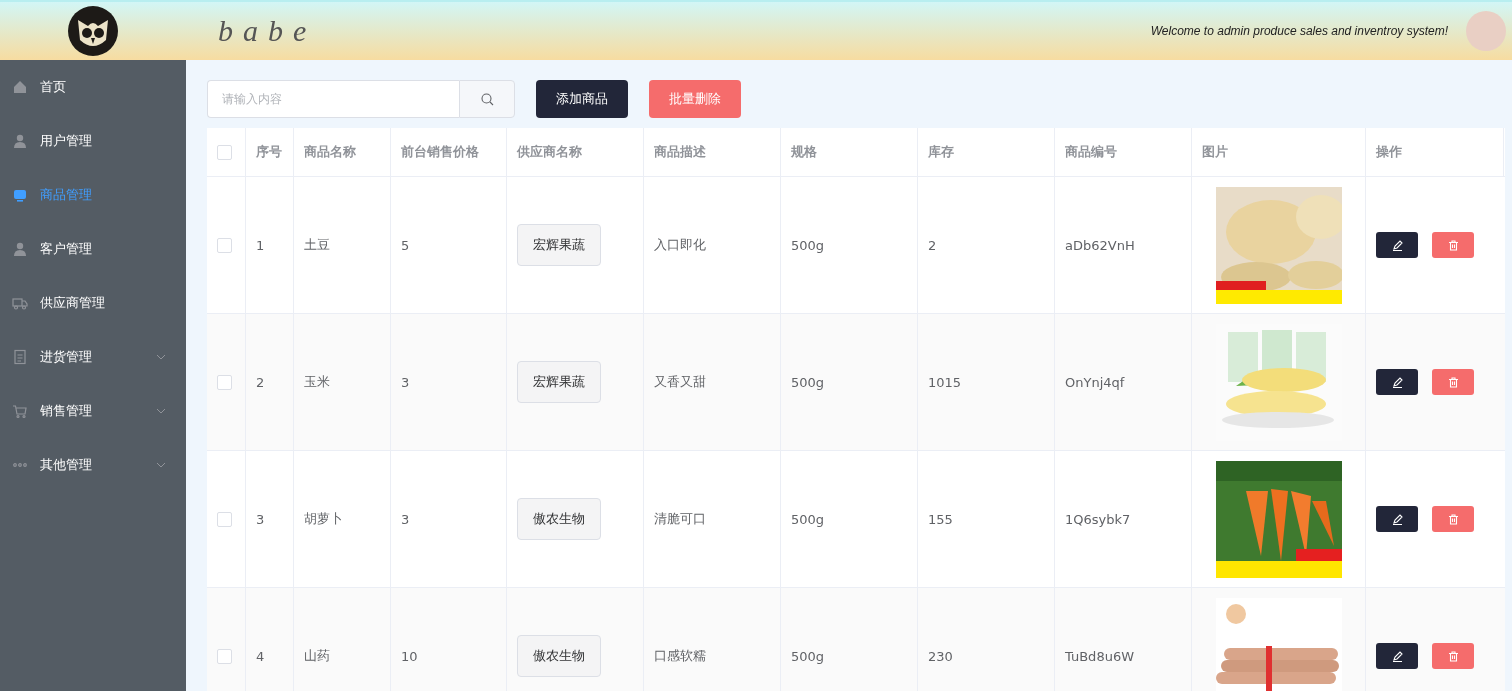 This screenshot has width=1512, height=691. Describe the element at coordinates (680, 245) in the screenshot. I see `table-cell: 入口即化` at that location.